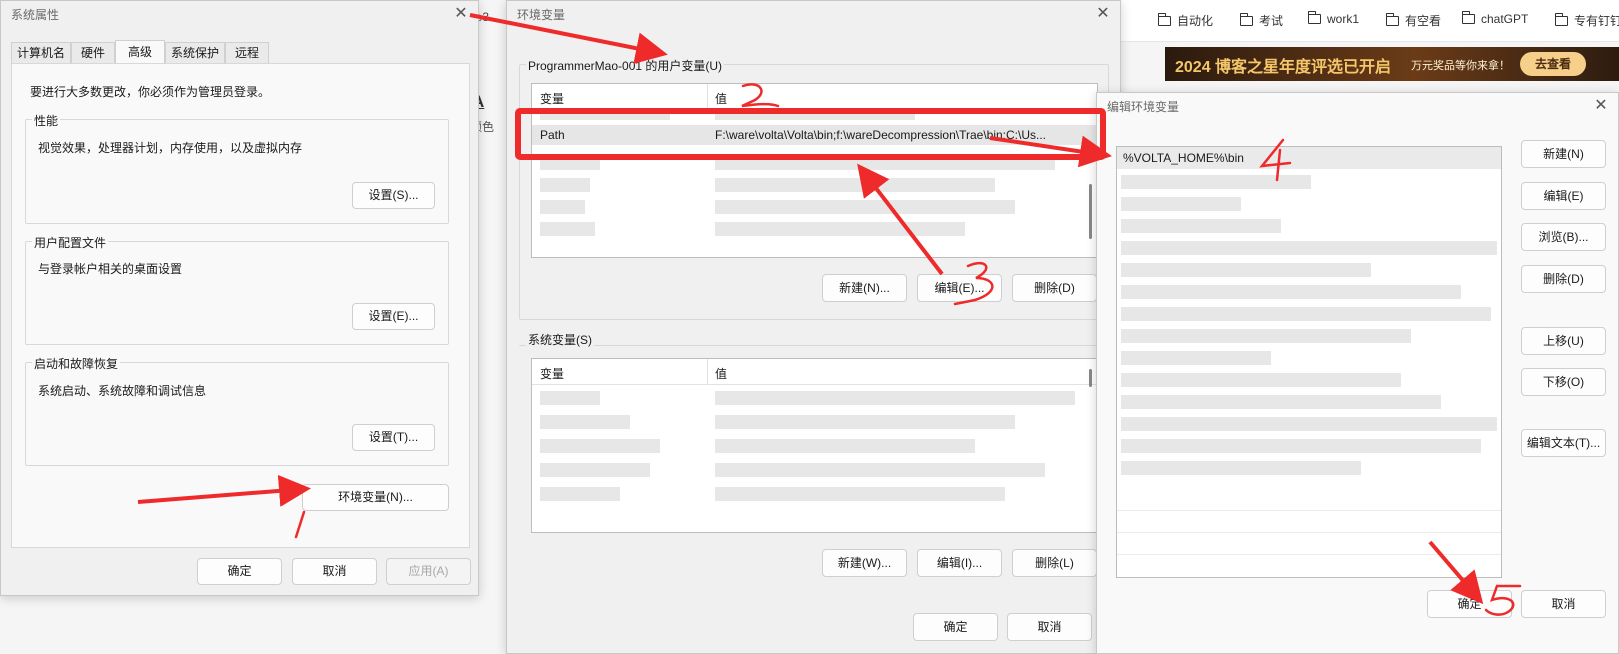 This screenshot has height=654, width=1619. What do you see at coordinates (1054, 288) in the screenshot?
I see `user-delete-button: 删除(D)` at bounding box center [1054, 288].